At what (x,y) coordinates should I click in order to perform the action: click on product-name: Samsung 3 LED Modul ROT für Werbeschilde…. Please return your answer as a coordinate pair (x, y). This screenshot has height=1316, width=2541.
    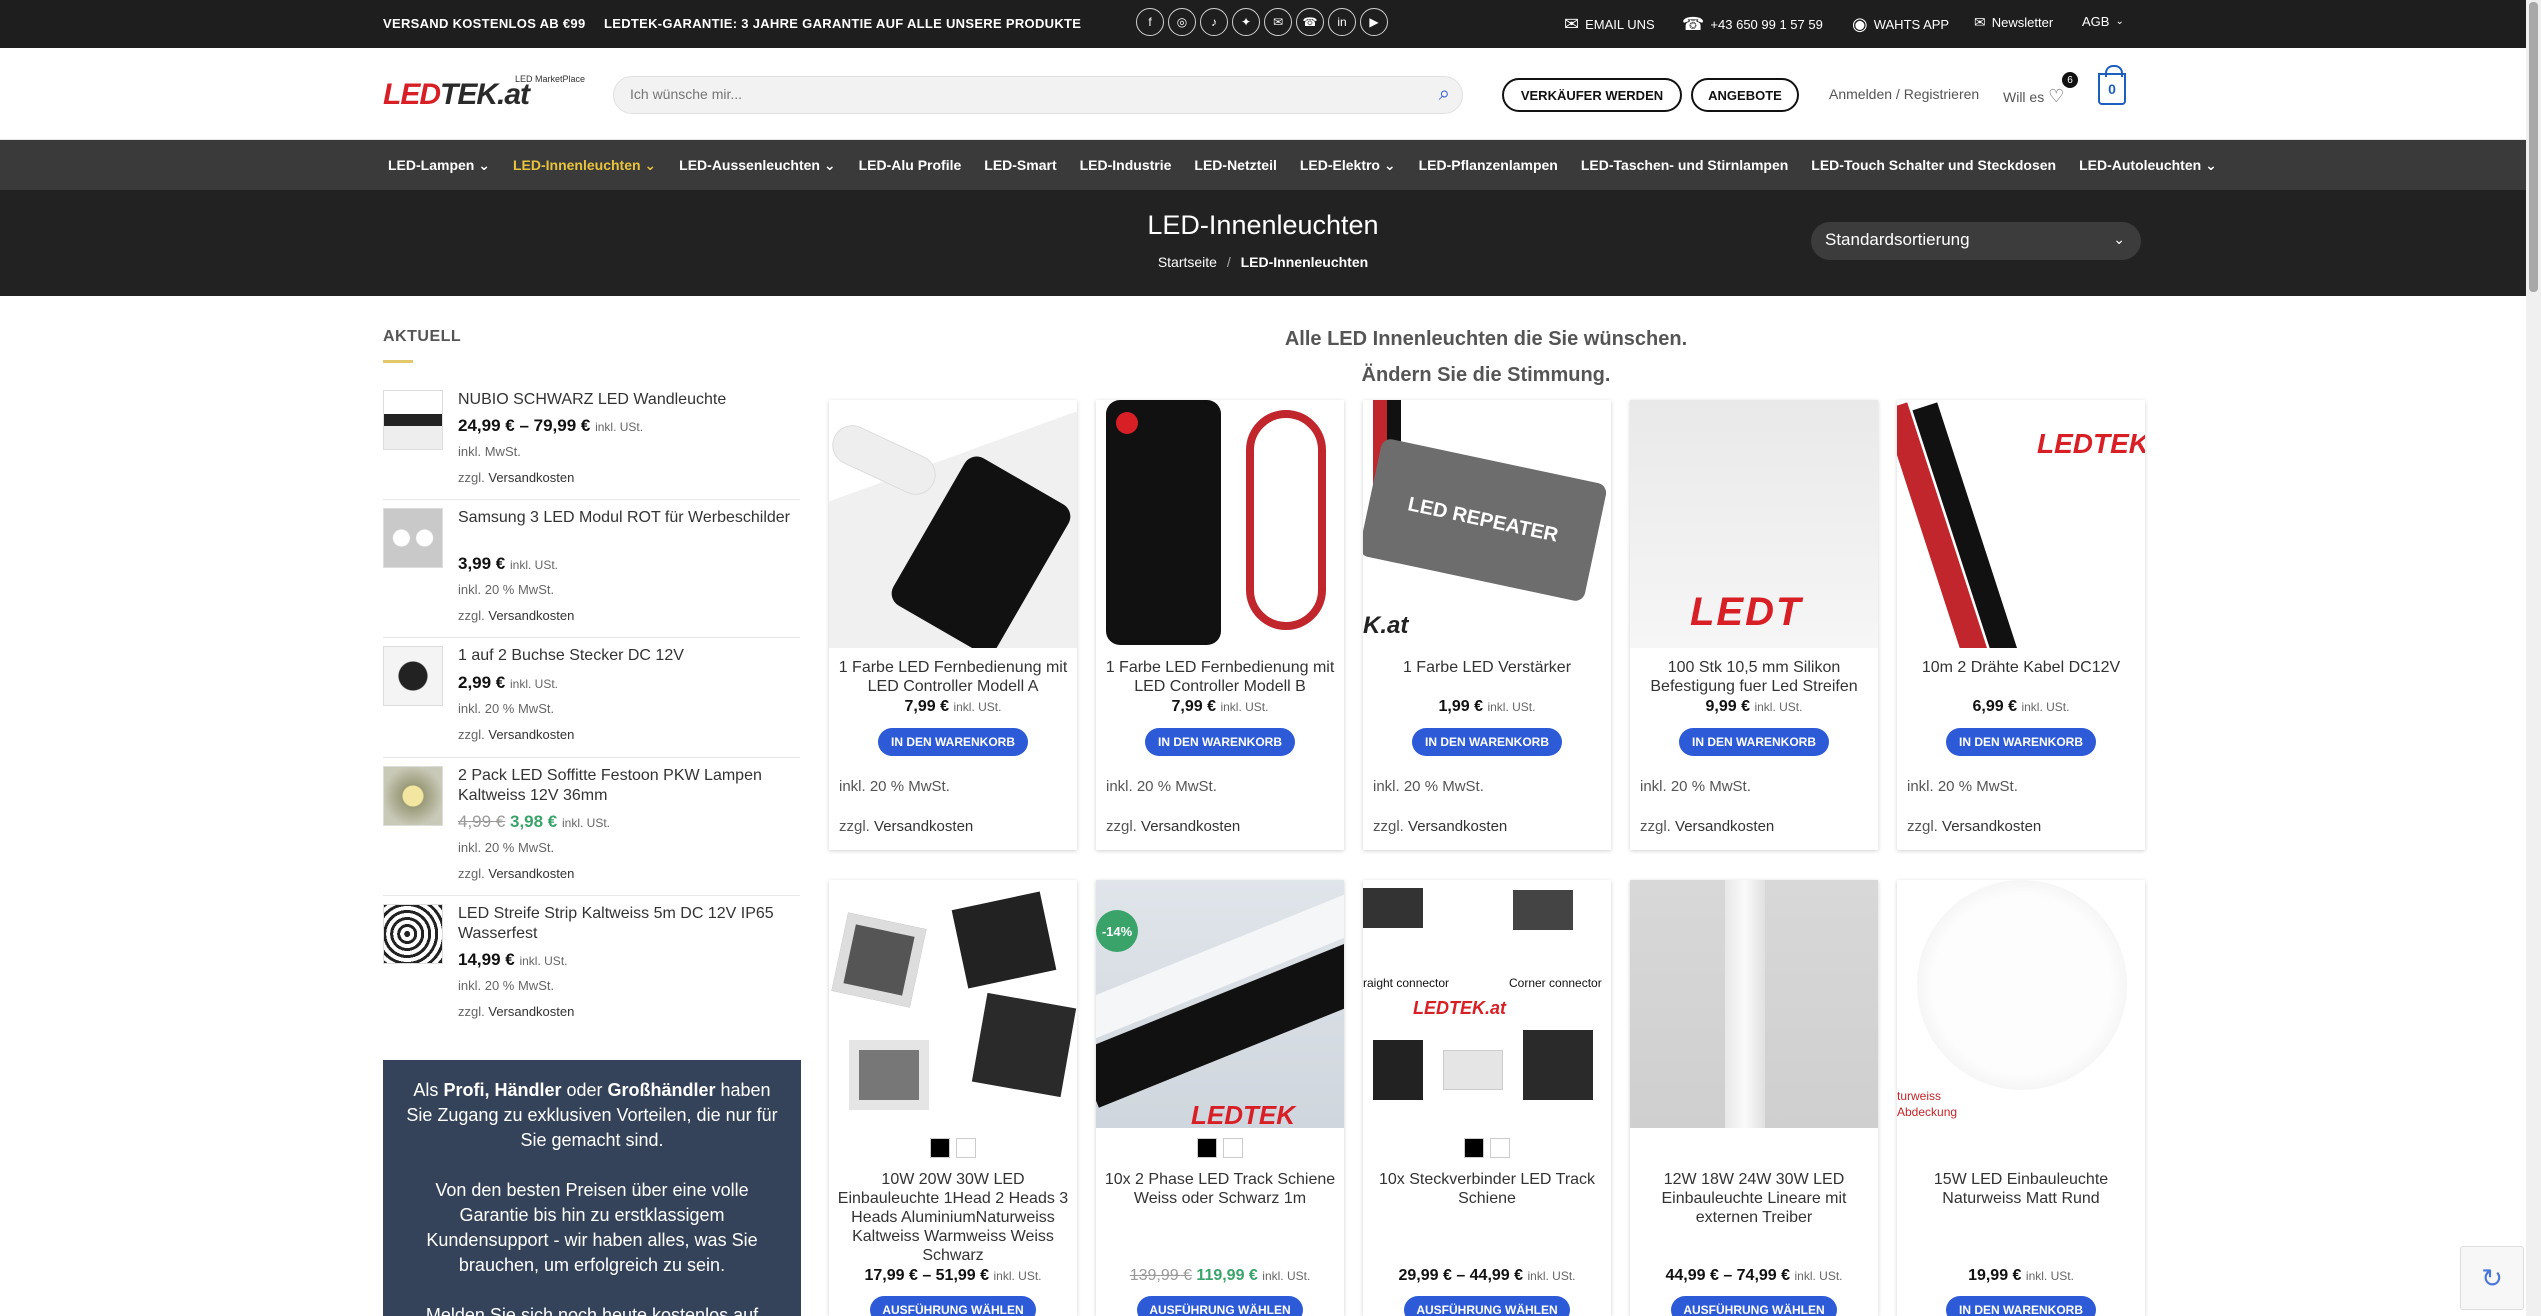
    Looking at the image, I should click on (628, 518).